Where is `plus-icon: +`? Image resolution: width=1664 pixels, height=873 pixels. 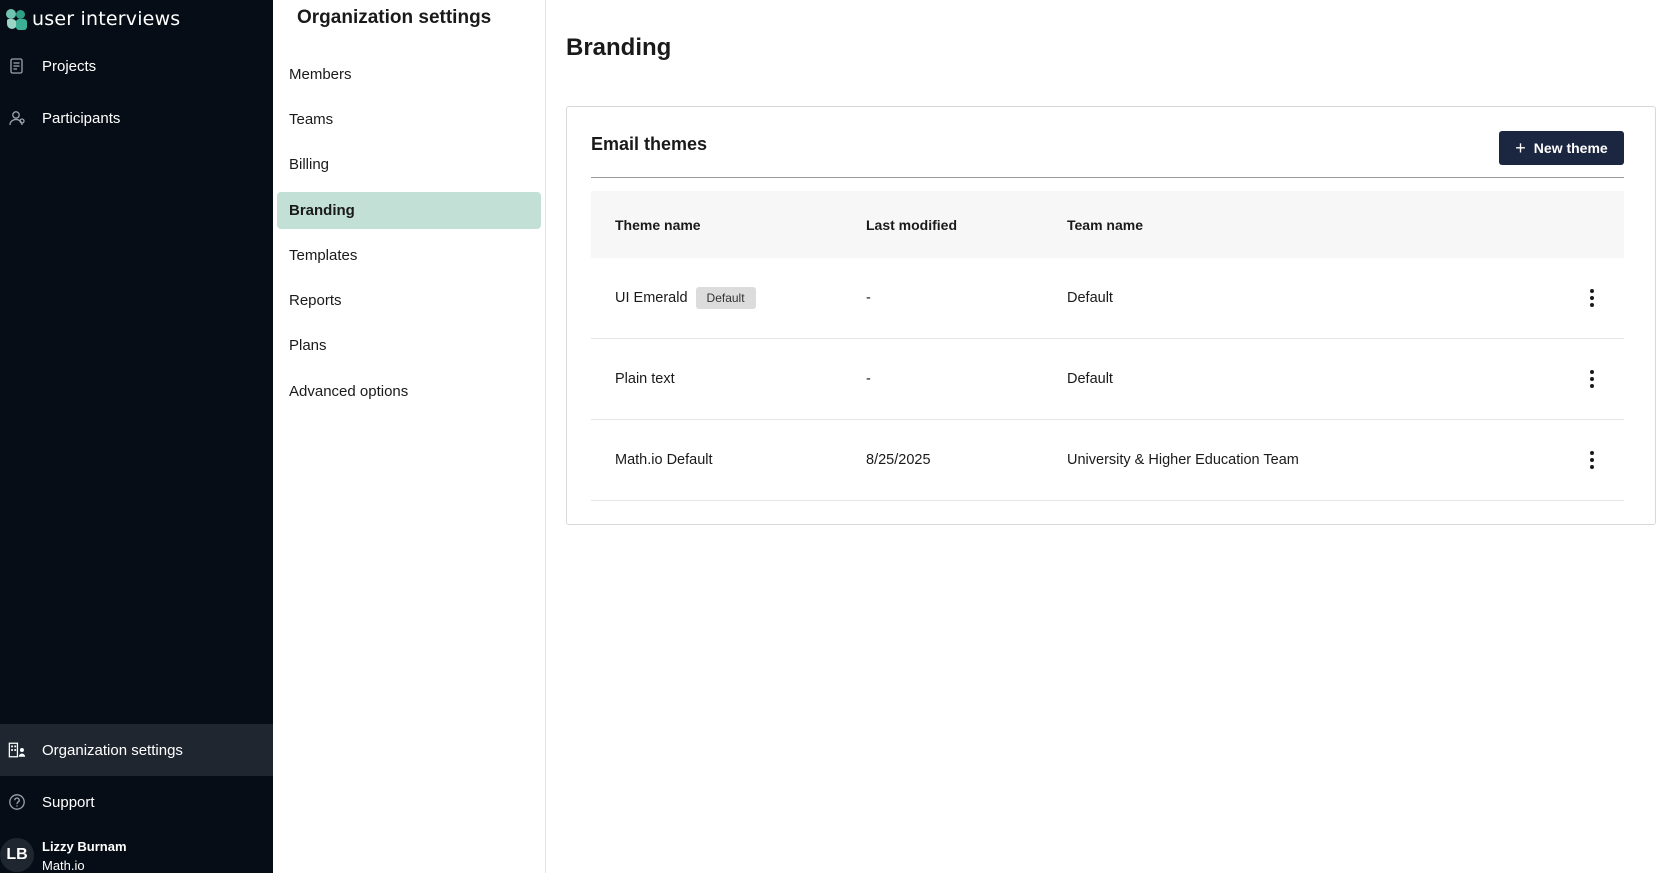
plus-icon: + is located at coordinates (1520, 148).